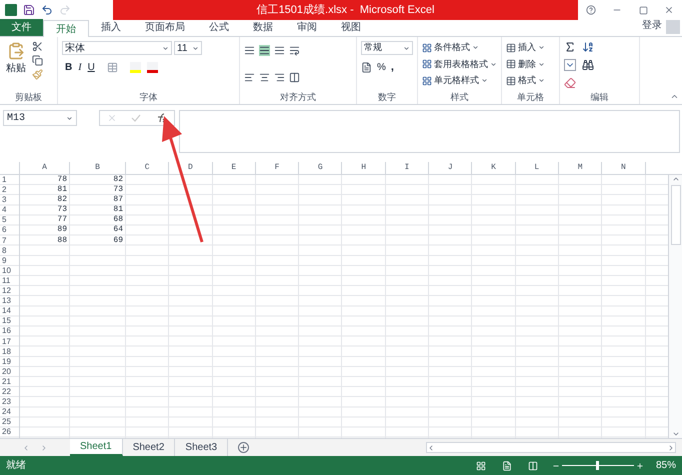 The image size is (682, 475). Describe the element at coordinates (9, 371) in the screenshot. I see `row-header: 20` at that location.